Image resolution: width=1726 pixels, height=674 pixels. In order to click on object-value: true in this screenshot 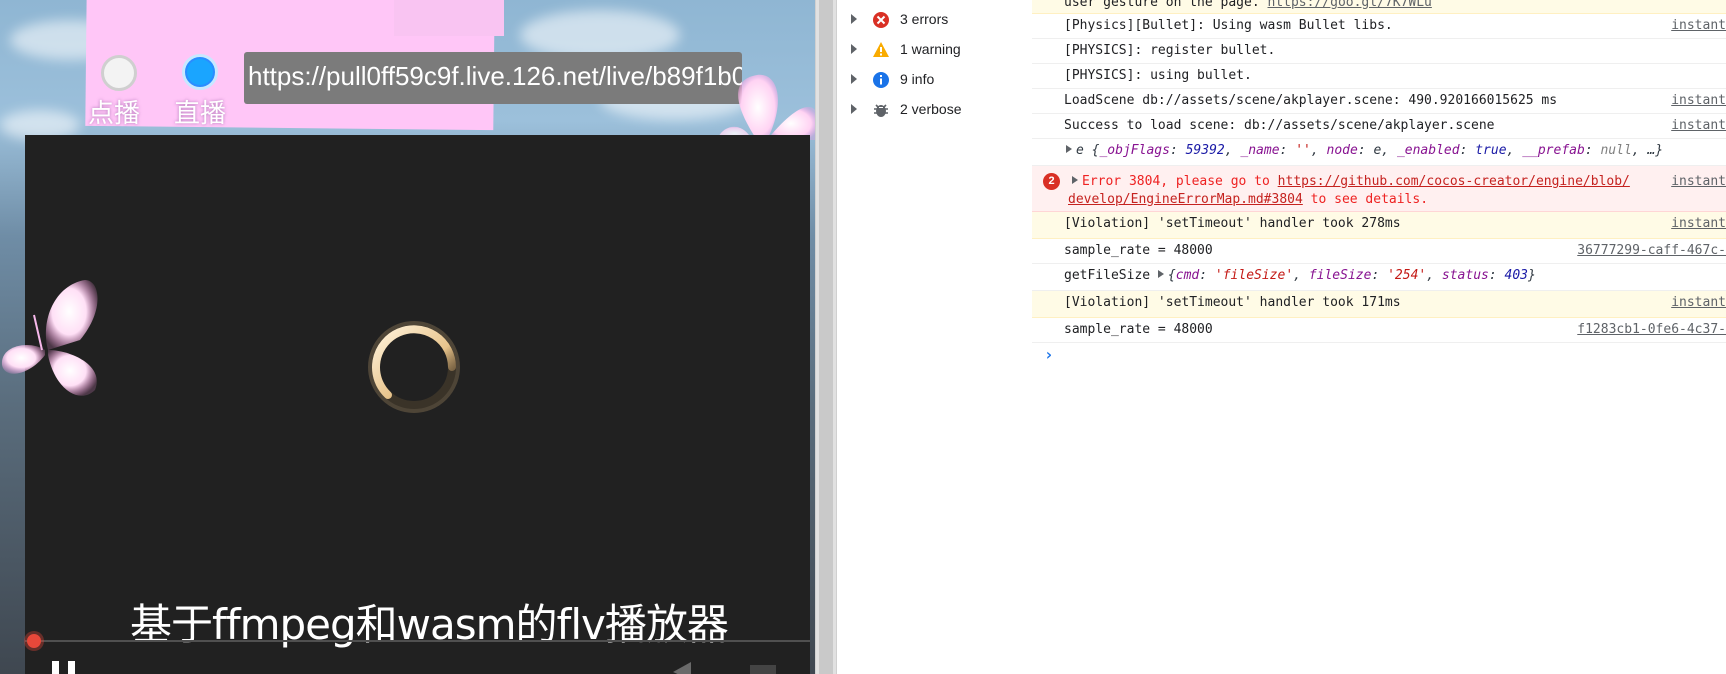, I will do `click(1491, 150)`.